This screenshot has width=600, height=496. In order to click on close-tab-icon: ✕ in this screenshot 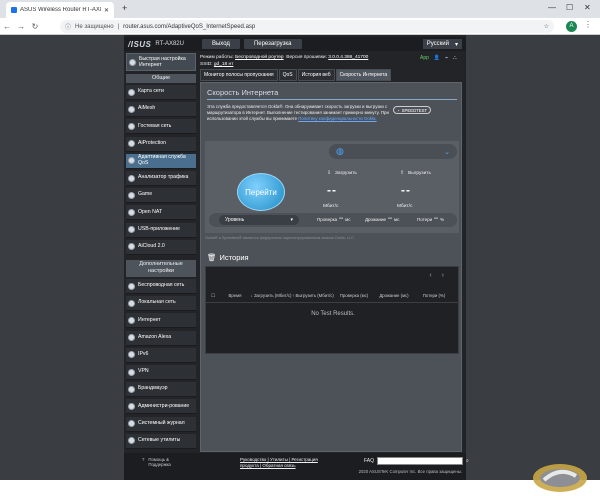, I will do `click(106, 10)`.